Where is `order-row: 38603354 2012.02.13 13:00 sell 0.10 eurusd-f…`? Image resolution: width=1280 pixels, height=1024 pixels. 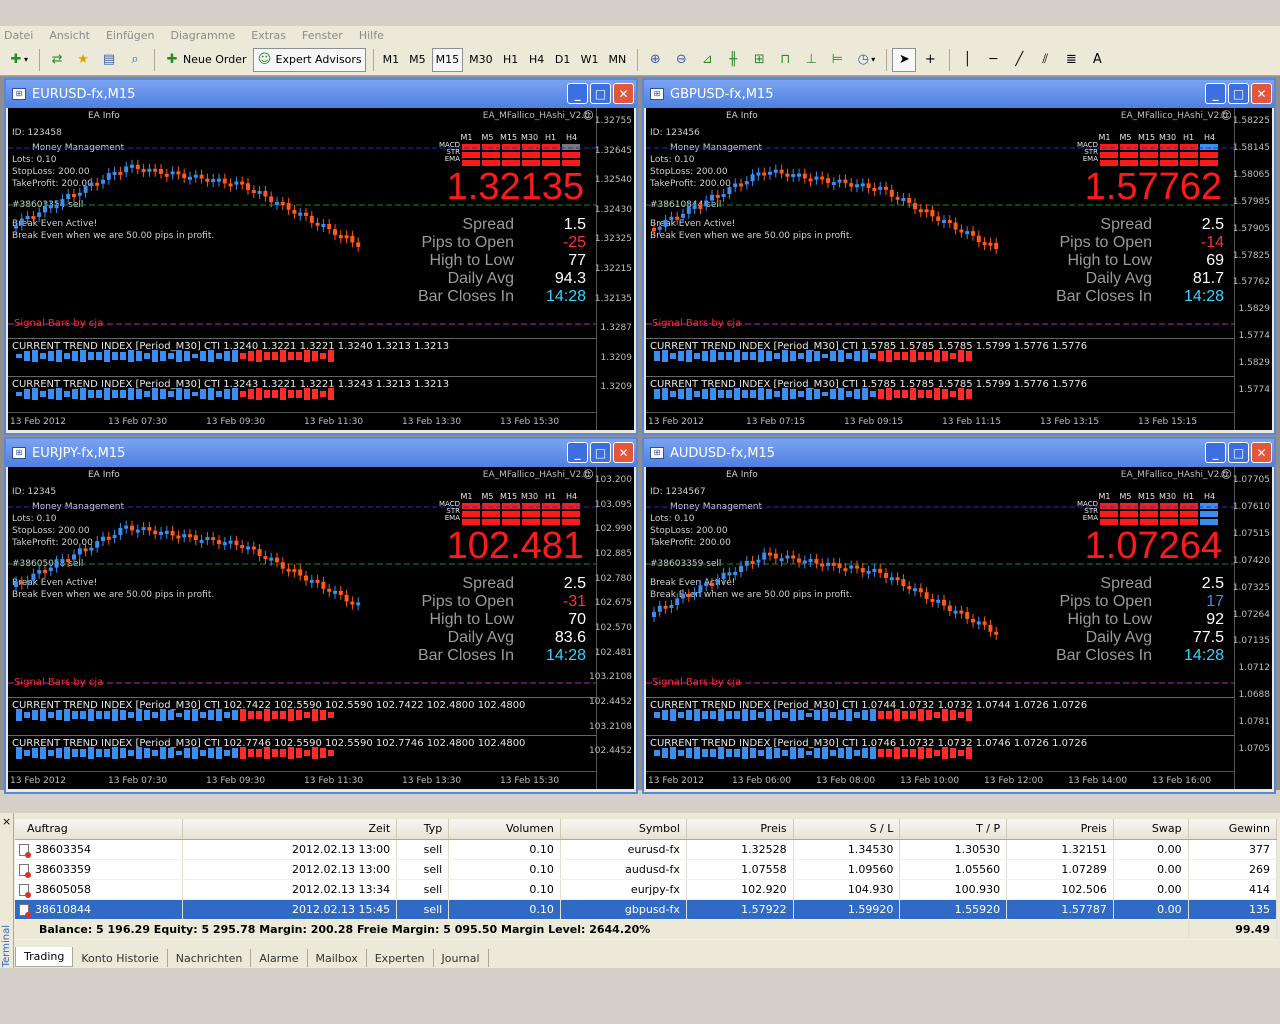 order-row: 38603354 2012.02.13 13:00 sell 0.10 eurusd-f… is located at coordinates (646, 849).